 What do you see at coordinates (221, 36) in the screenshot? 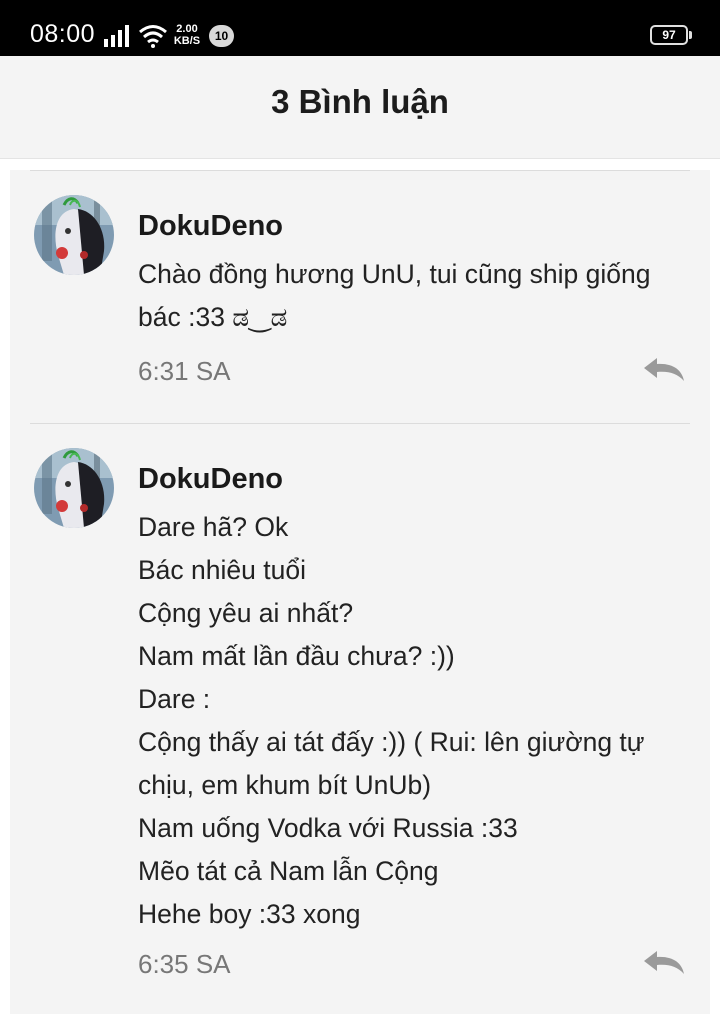
I see `notification-badge: 10` at bounding box center [221, 36].